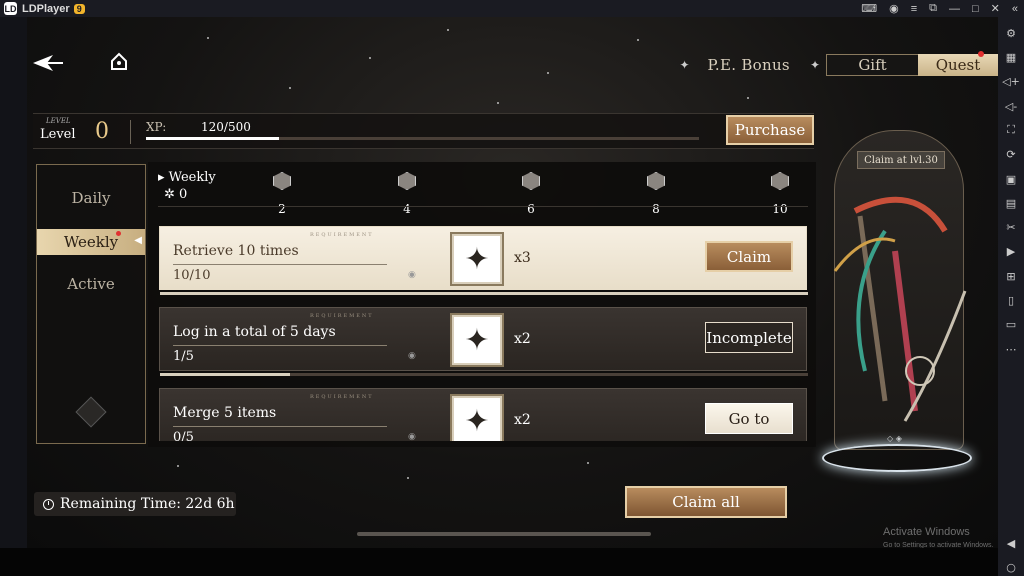 The width and height of the screenshot is (1024, 576). I want to click on home-icon, so click(119, 61).